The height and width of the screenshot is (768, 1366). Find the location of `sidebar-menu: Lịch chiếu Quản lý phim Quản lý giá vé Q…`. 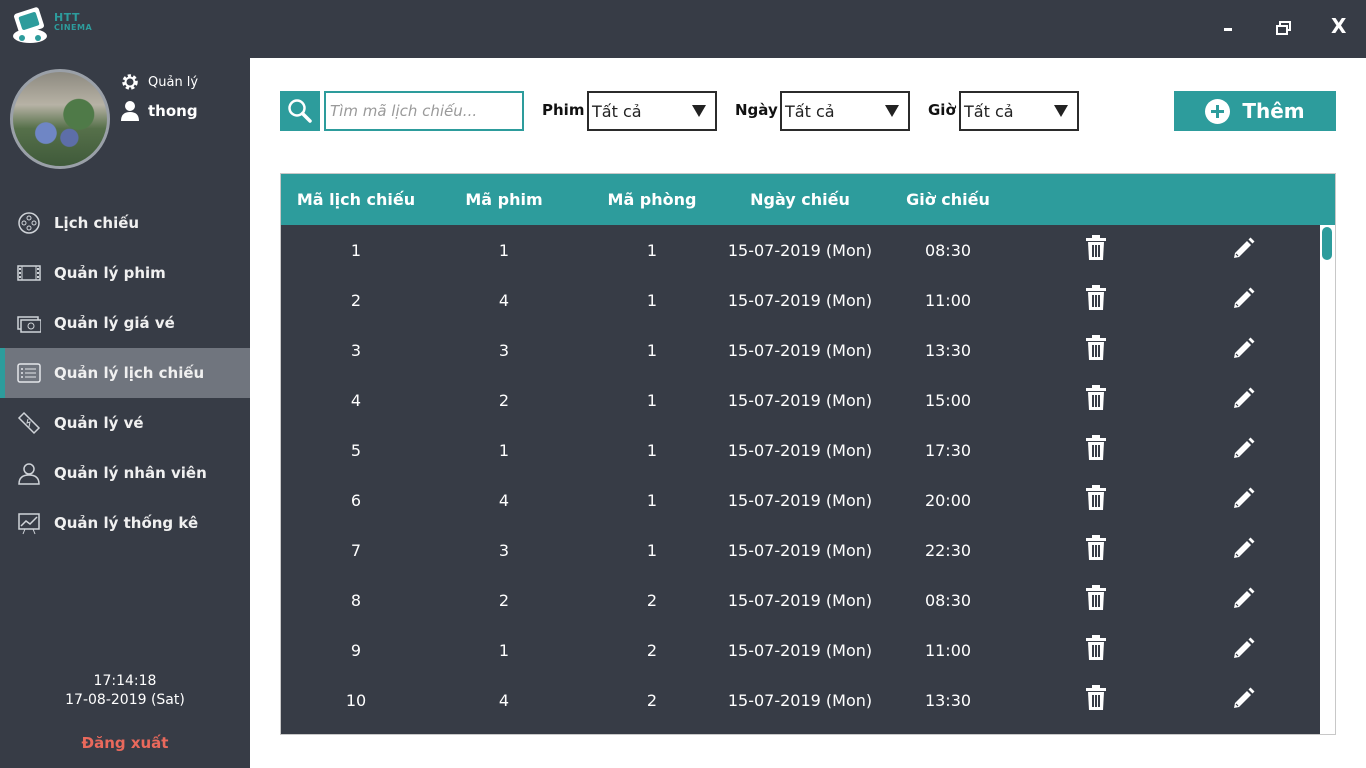

sidebar-menu: Lịch chiếu Quản lý phim Quản lý giá vé Q… is located at coordinates (125, 373).